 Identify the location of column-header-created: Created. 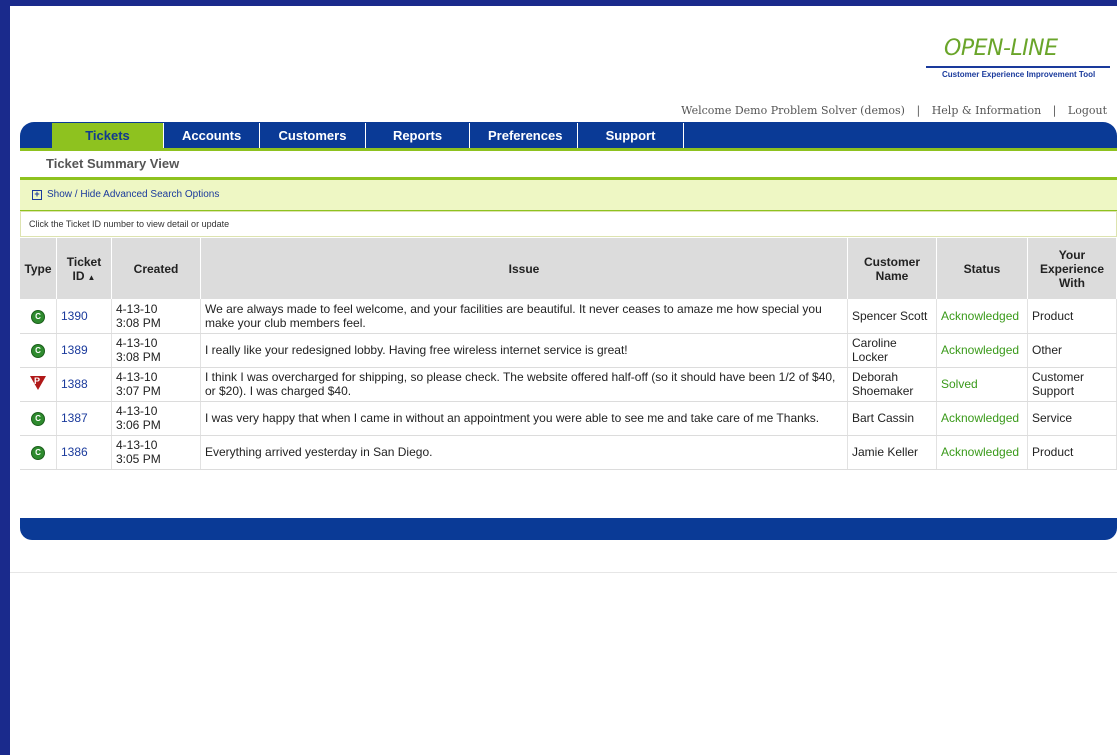
(156, 268).